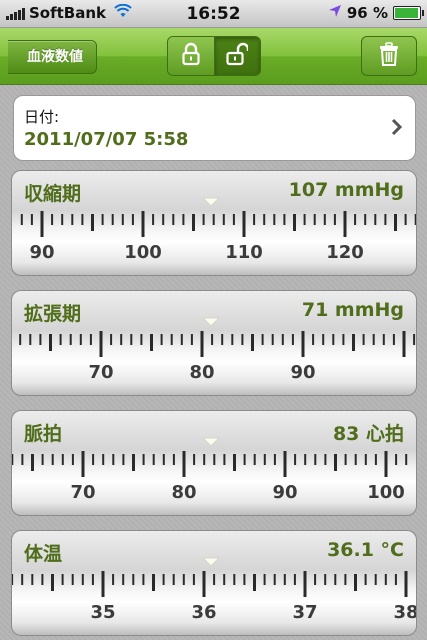  Describe the element at coordinates (12, 372) in the screenshot. I see `scale-tick-label: 60` at that location.